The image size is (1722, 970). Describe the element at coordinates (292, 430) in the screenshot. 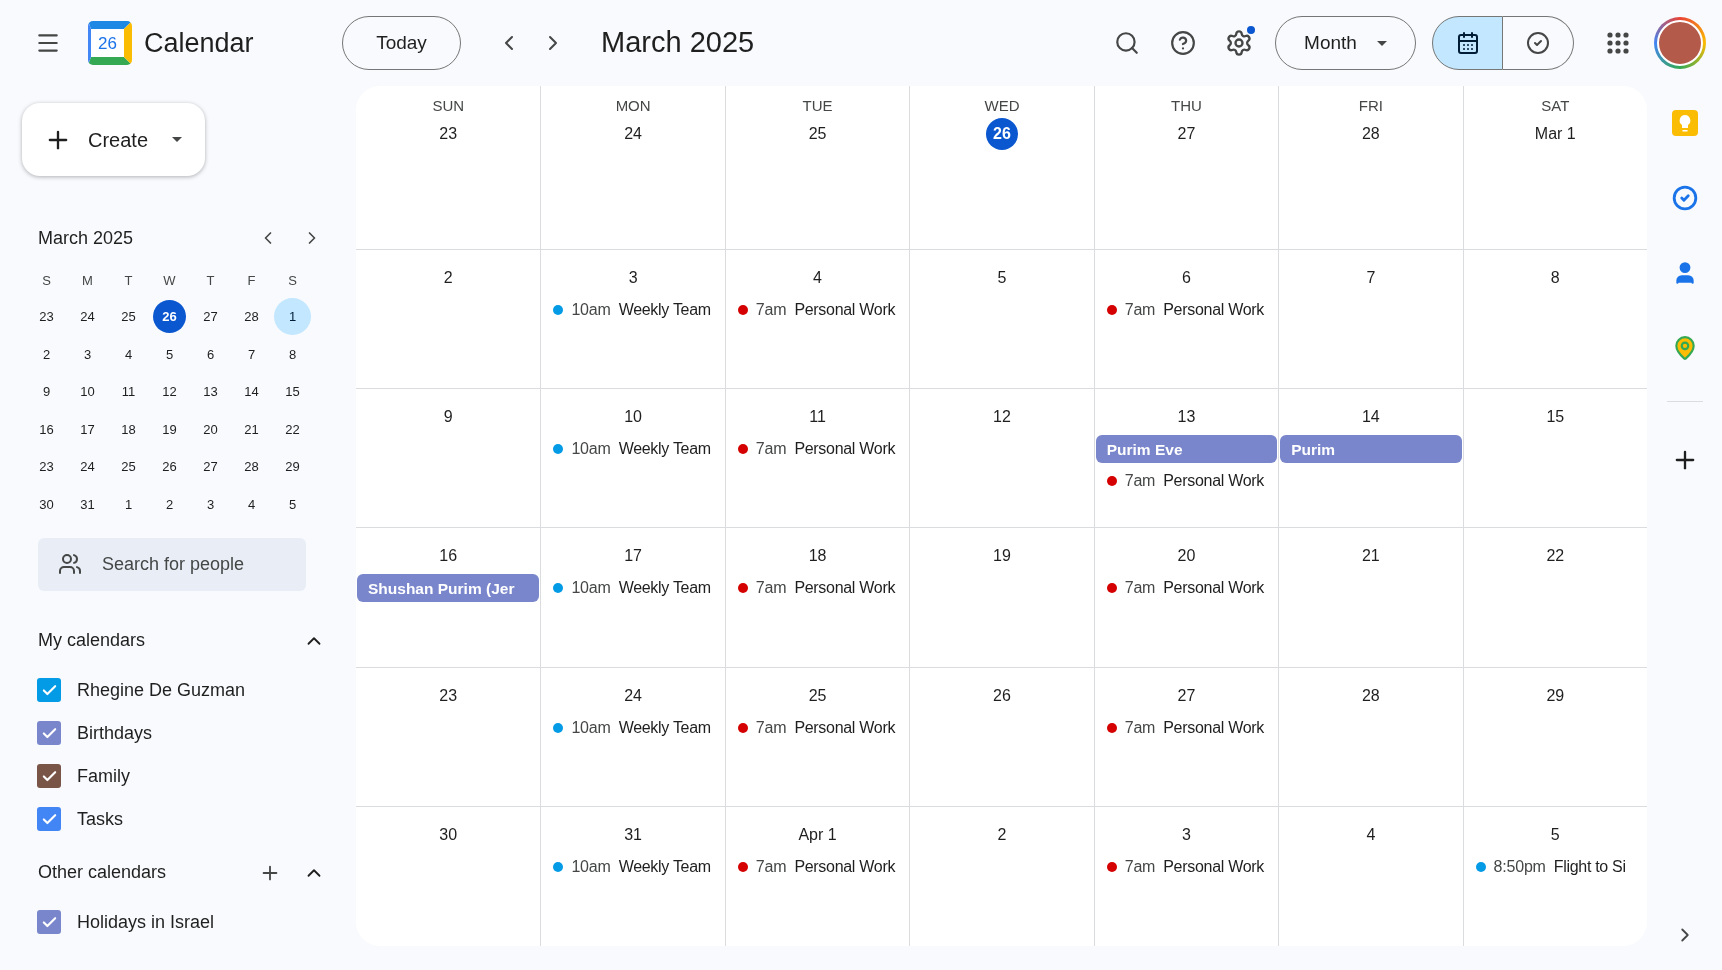

I see `mini-calendar-day: 22` at that location.